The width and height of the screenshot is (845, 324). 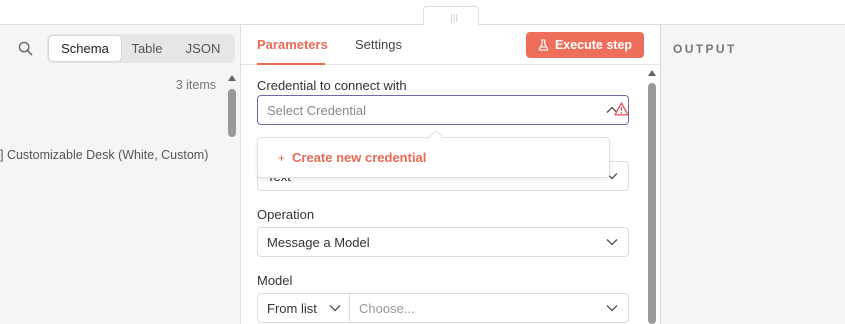 What do you see at coordinates (282, 158) in the screenshot?
I see `plus-icon: +` at bounding box center [282, 158].